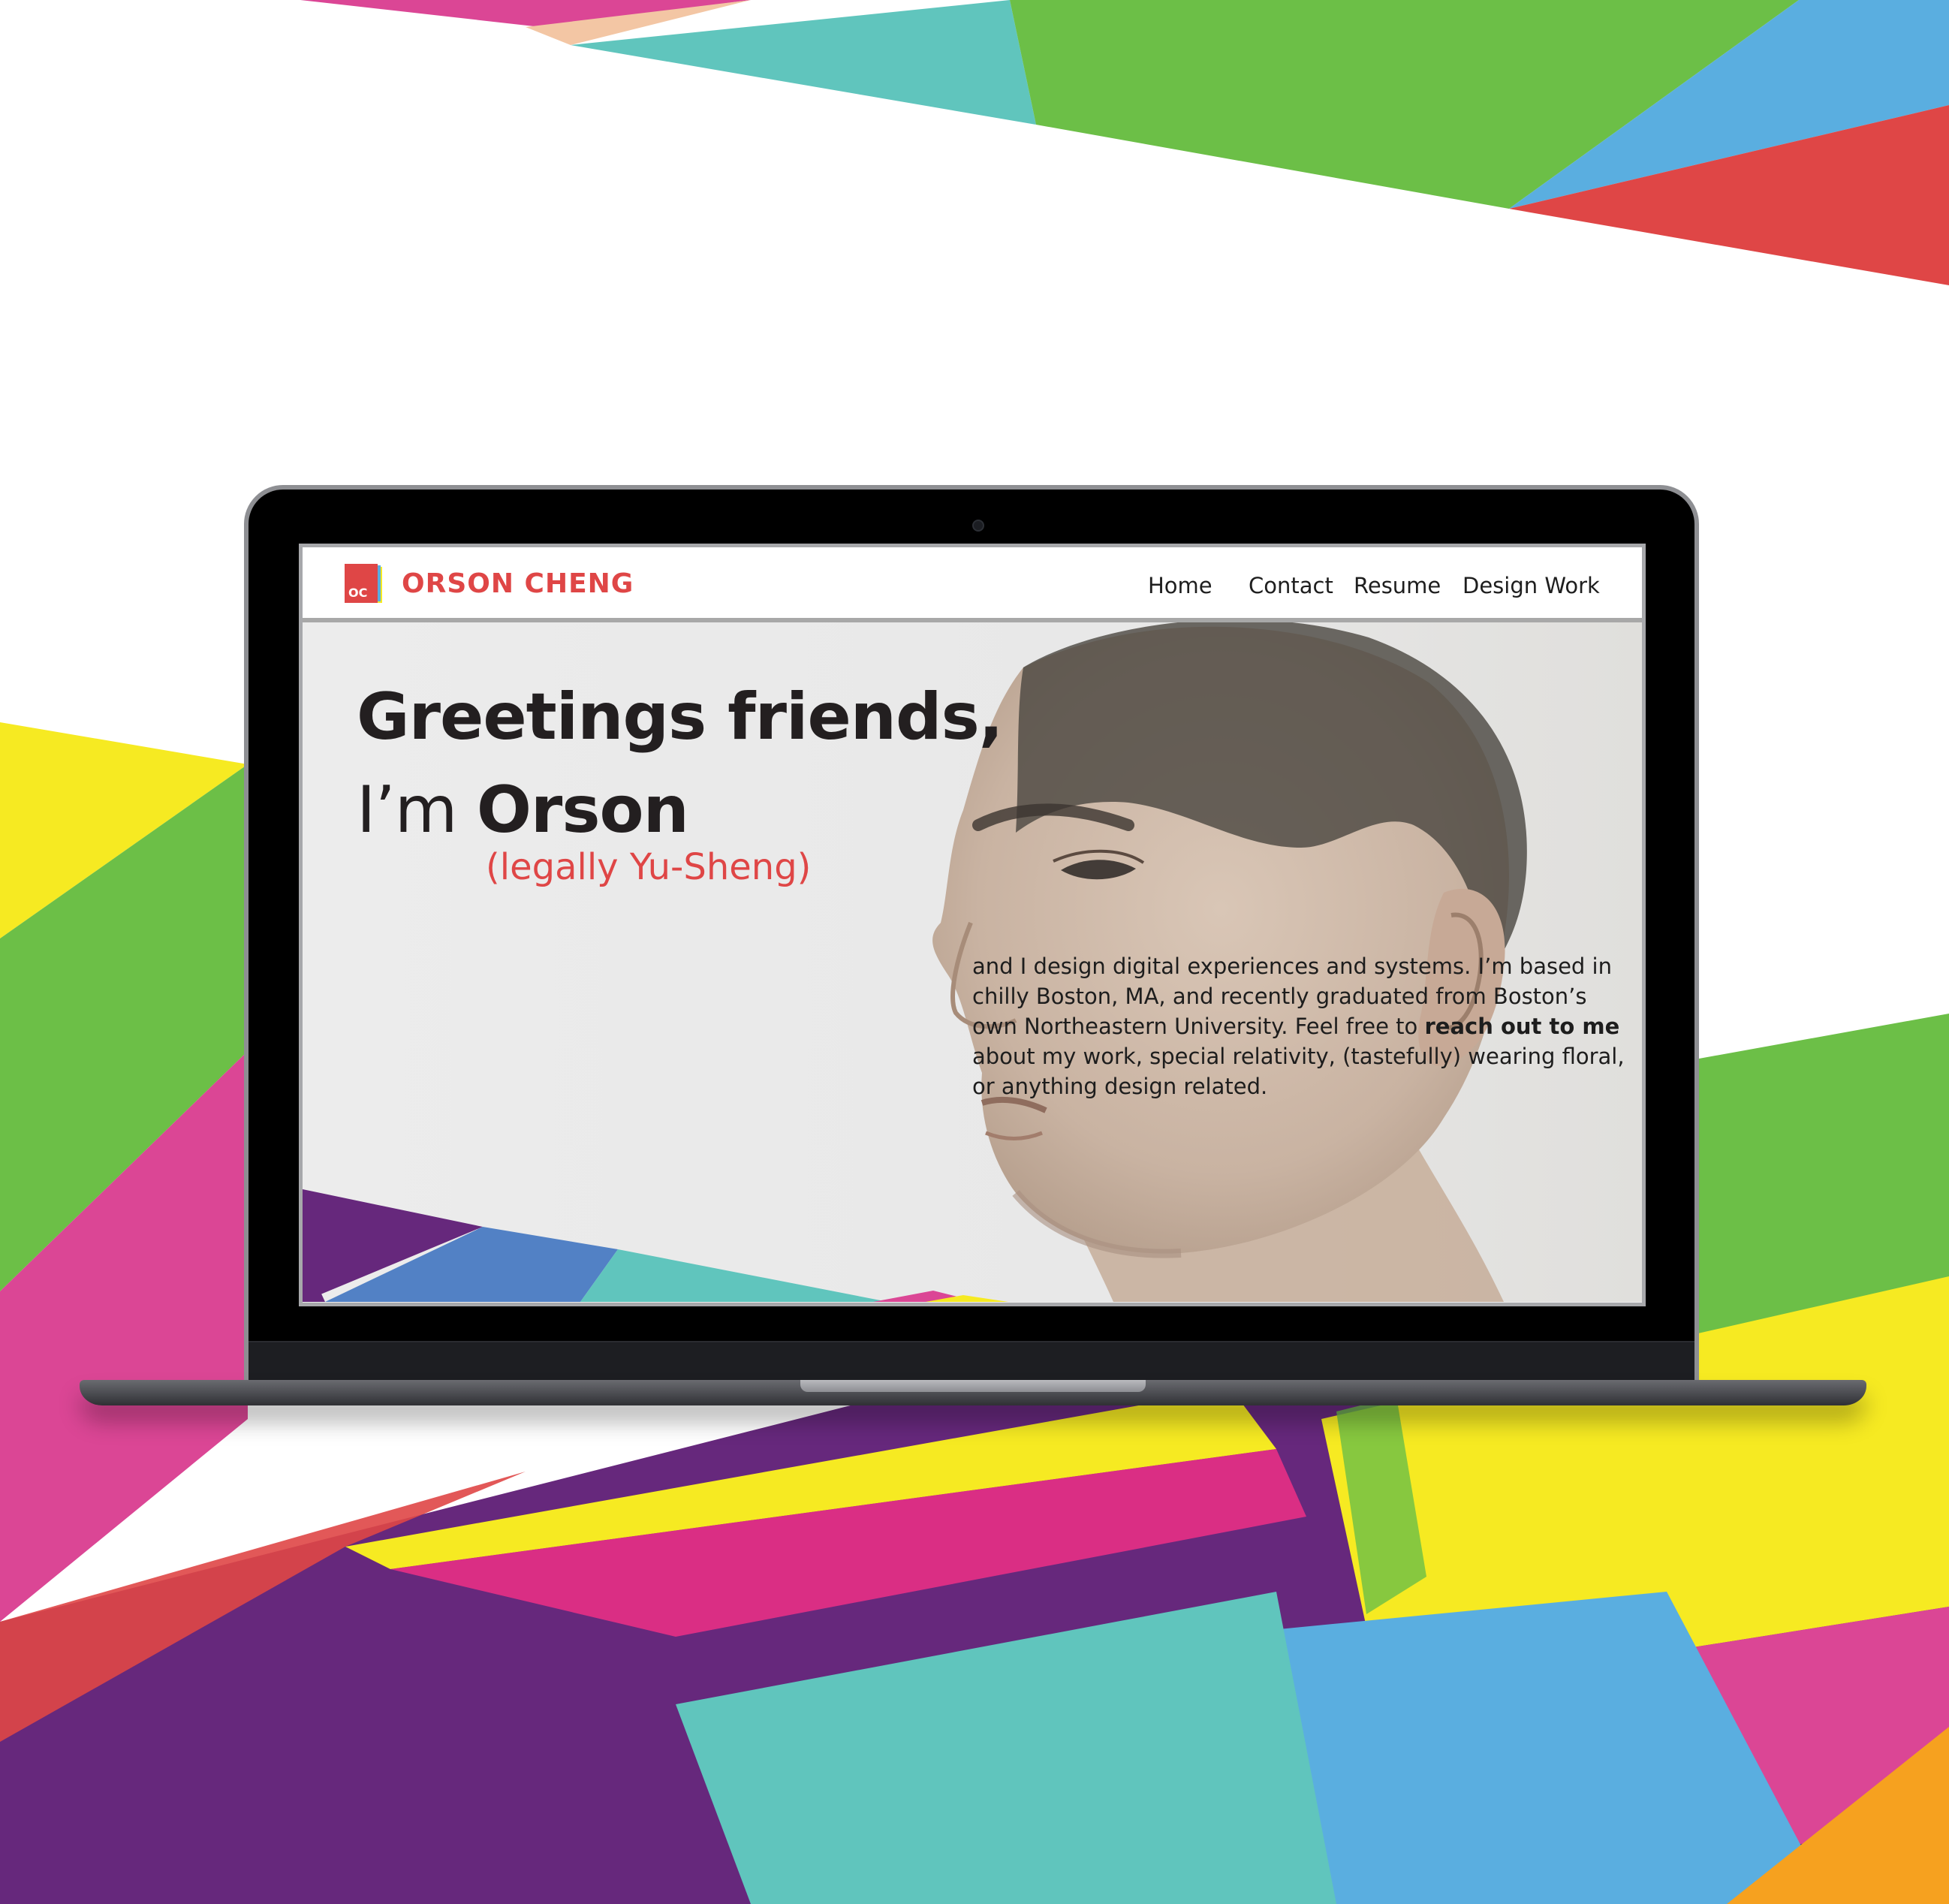 Image resolution: width=1949 pixels, height=1904 pixels. I want to click on nav-design-work-link: Design Work, so click(1531, 585).